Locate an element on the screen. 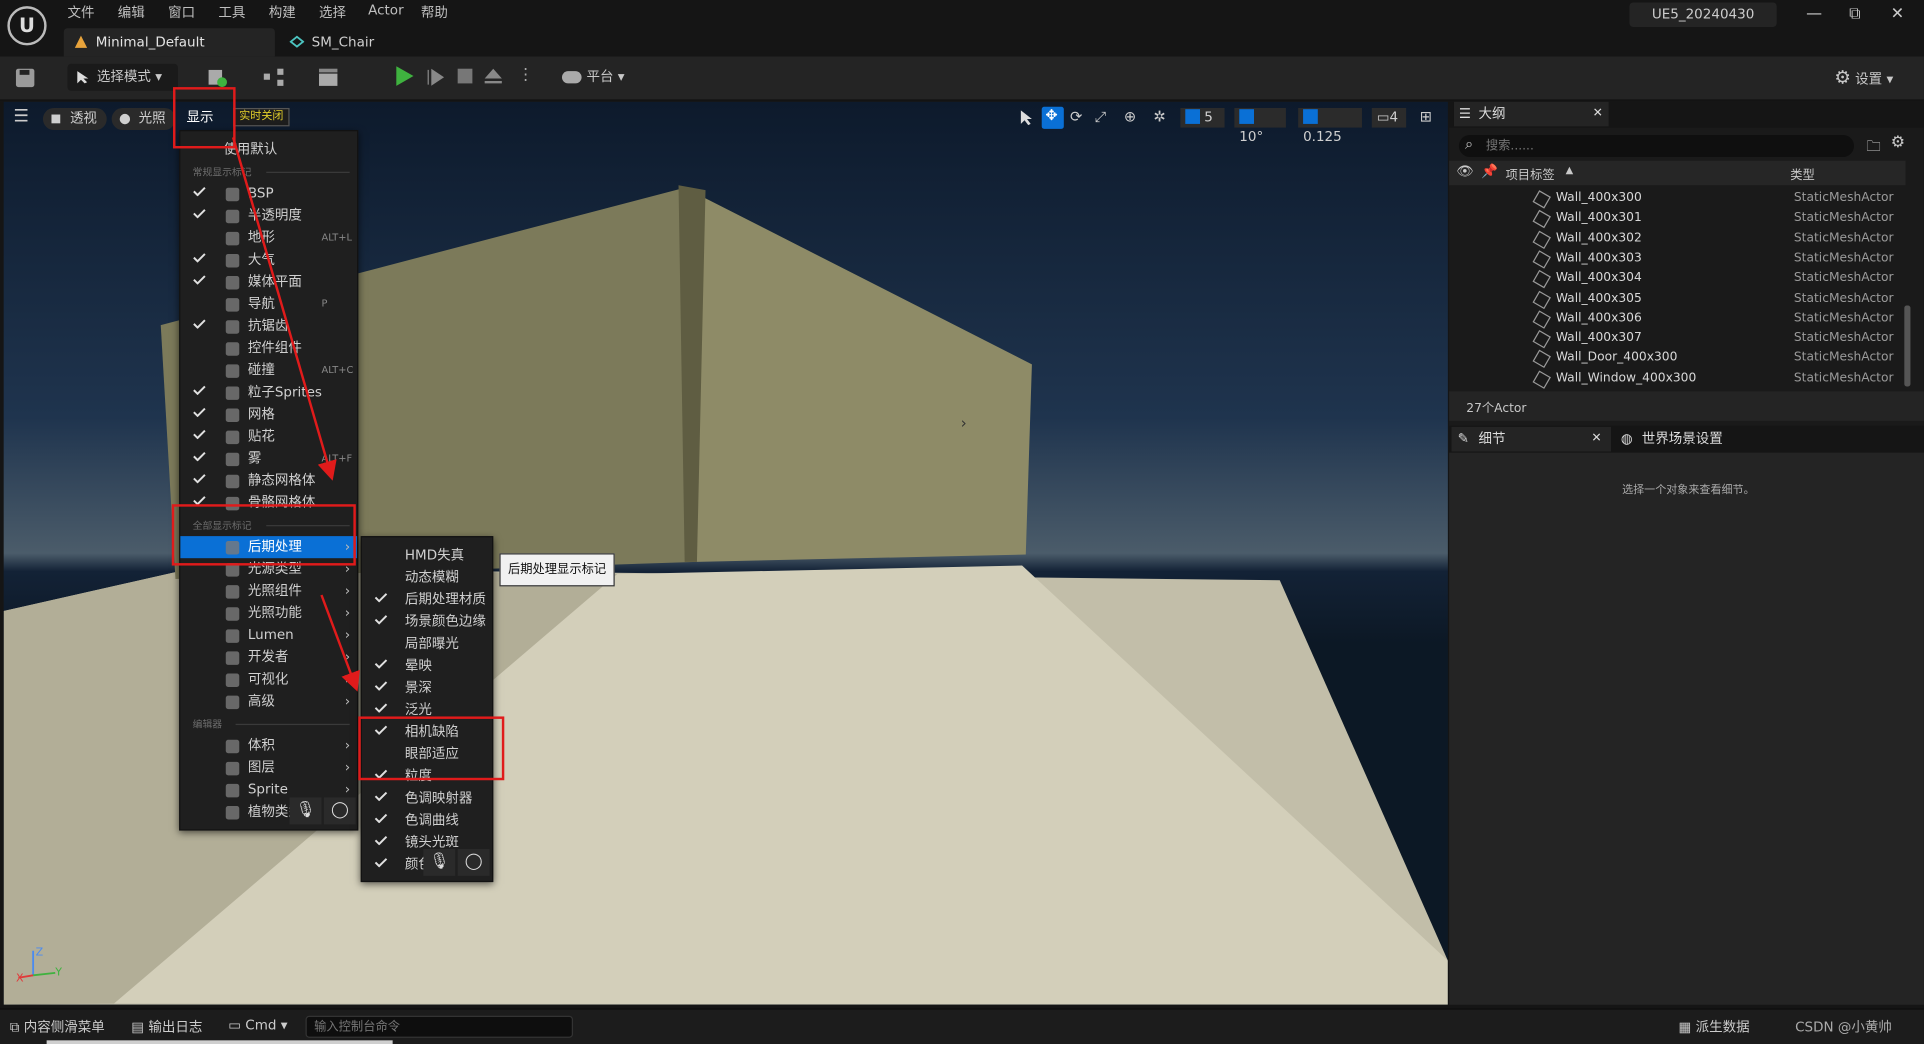 The height and width of the screenshot is (1044, 1924). eye-icon: 👁 is located at coordinates (1464, 171).